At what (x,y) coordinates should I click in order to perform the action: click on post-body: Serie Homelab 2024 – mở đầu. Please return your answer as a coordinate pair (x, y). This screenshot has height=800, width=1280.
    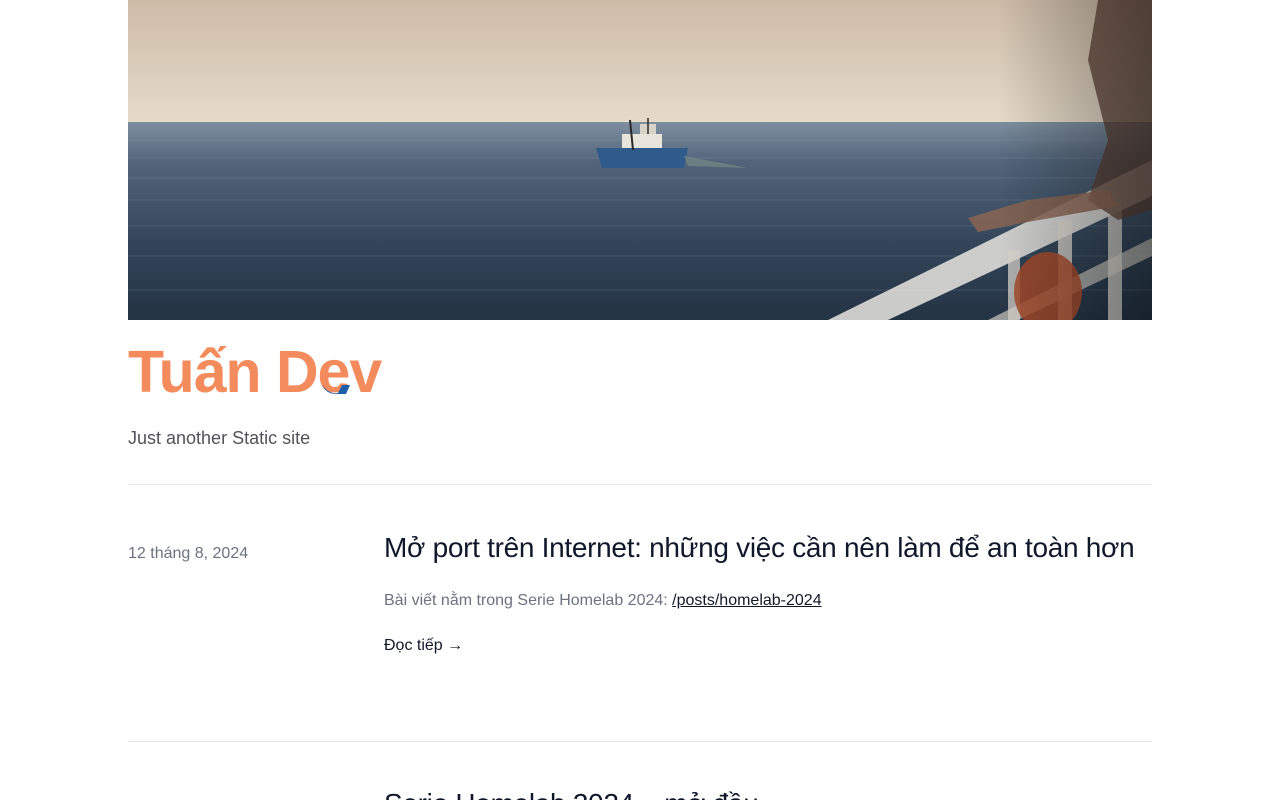
    Looking at the image, I should click on (768, 794).